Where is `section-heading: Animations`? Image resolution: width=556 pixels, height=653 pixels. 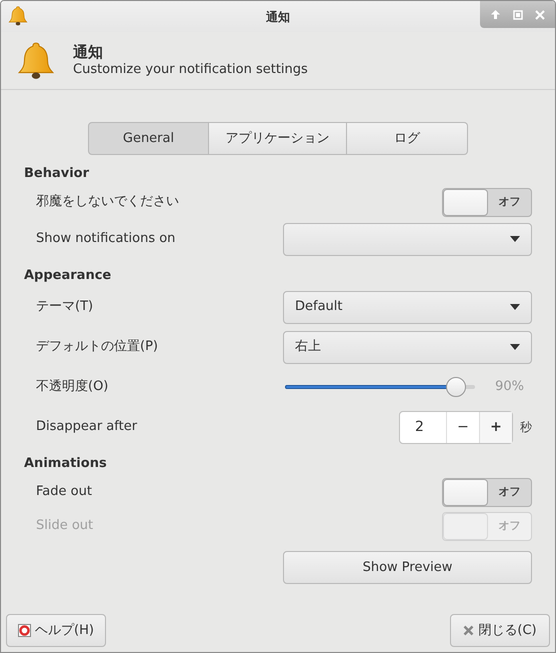 section-heading: Animations is located at coordinates (65, 464).